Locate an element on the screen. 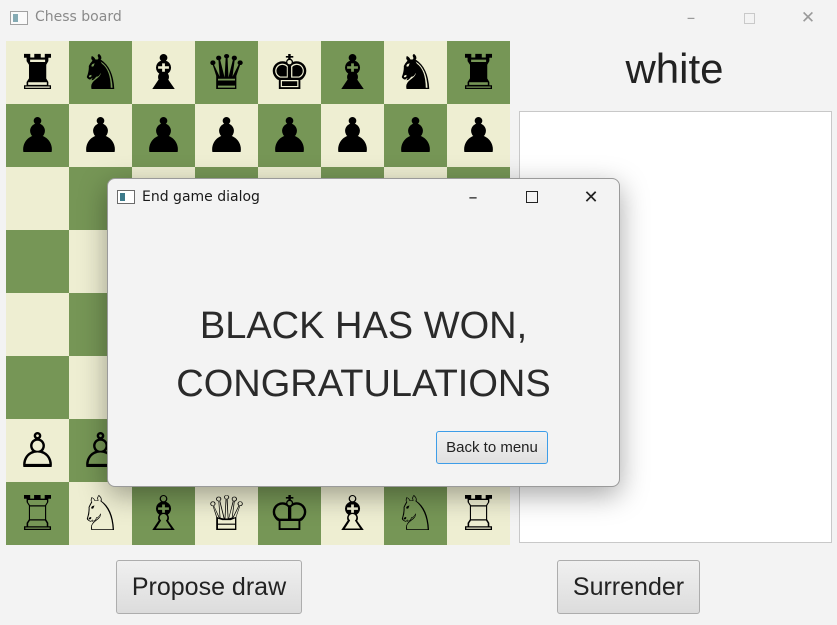 This screenshot has width=837, height=625. board-square: ♕ is located at coordinates (226, 513).